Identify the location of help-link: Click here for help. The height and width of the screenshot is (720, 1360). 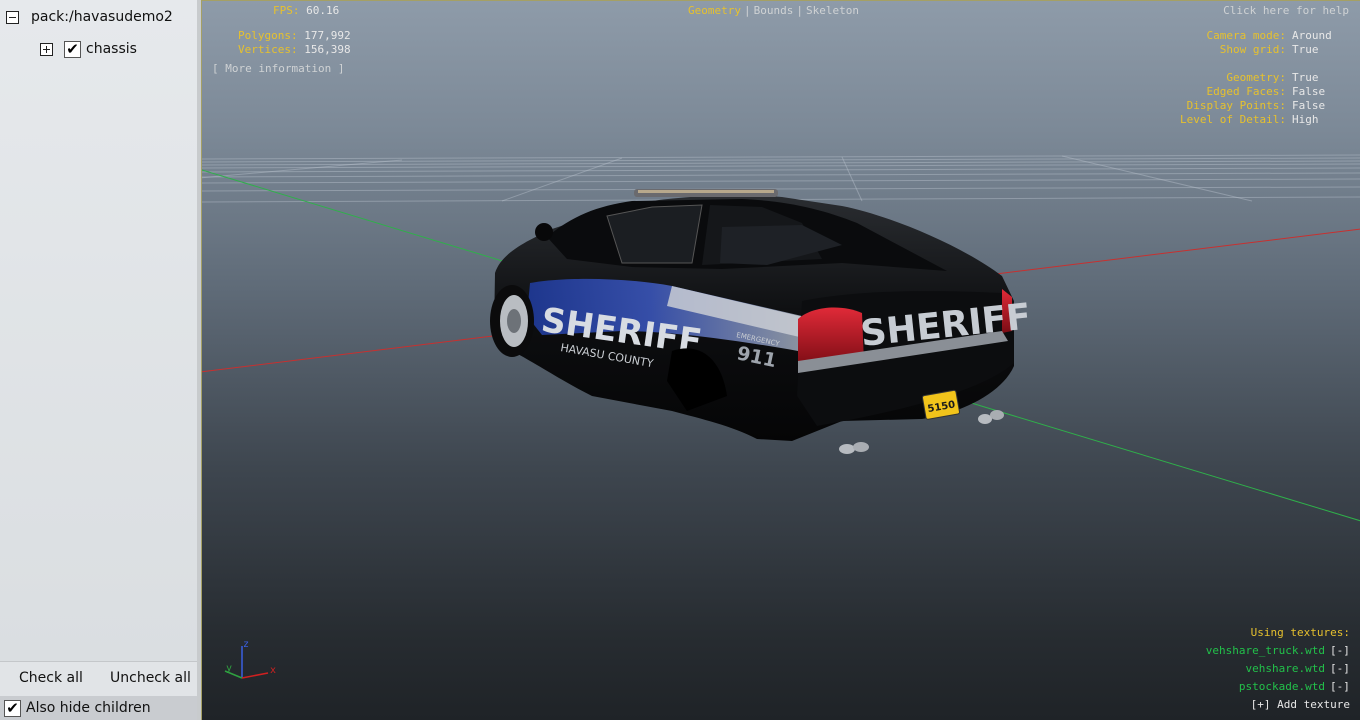
(1286, 11).